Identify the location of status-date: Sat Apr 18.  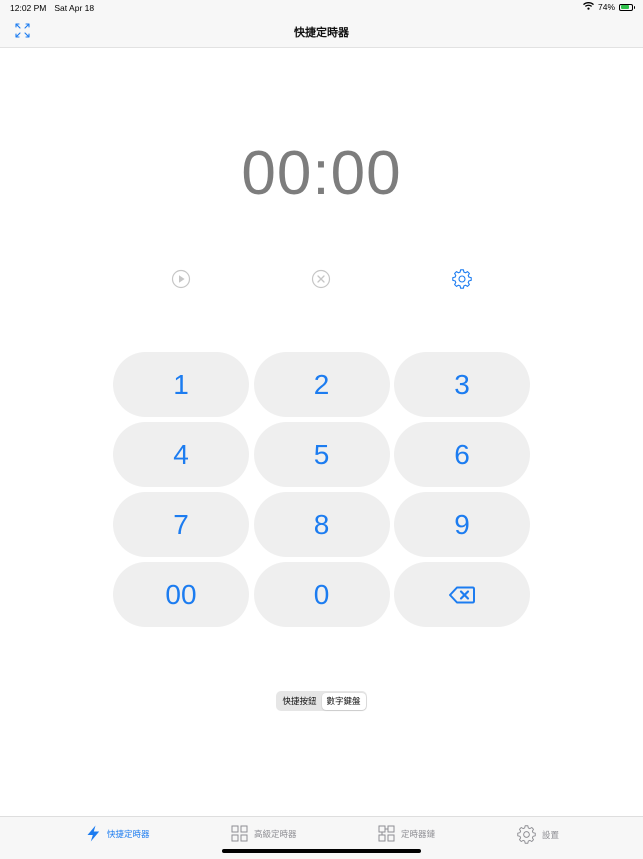
(74, 8).